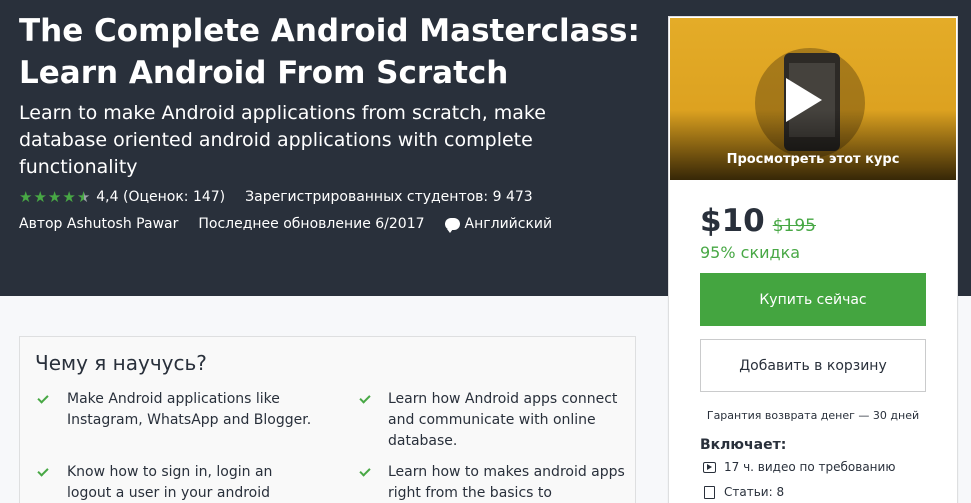 The image size is (971, 503). Describe the element at coordinates (813, 365) in the screenshot. I see `add-to-cart-button: Добавить в корзину` at that location.